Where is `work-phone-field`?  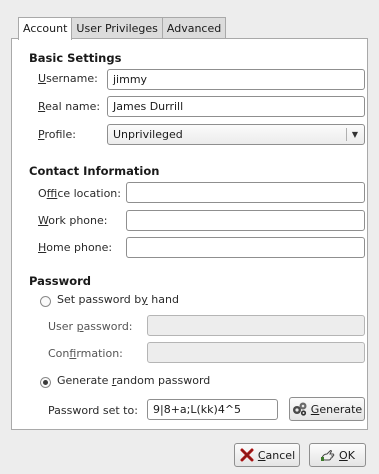 work-phone-field is located at coordinates (245, 220).